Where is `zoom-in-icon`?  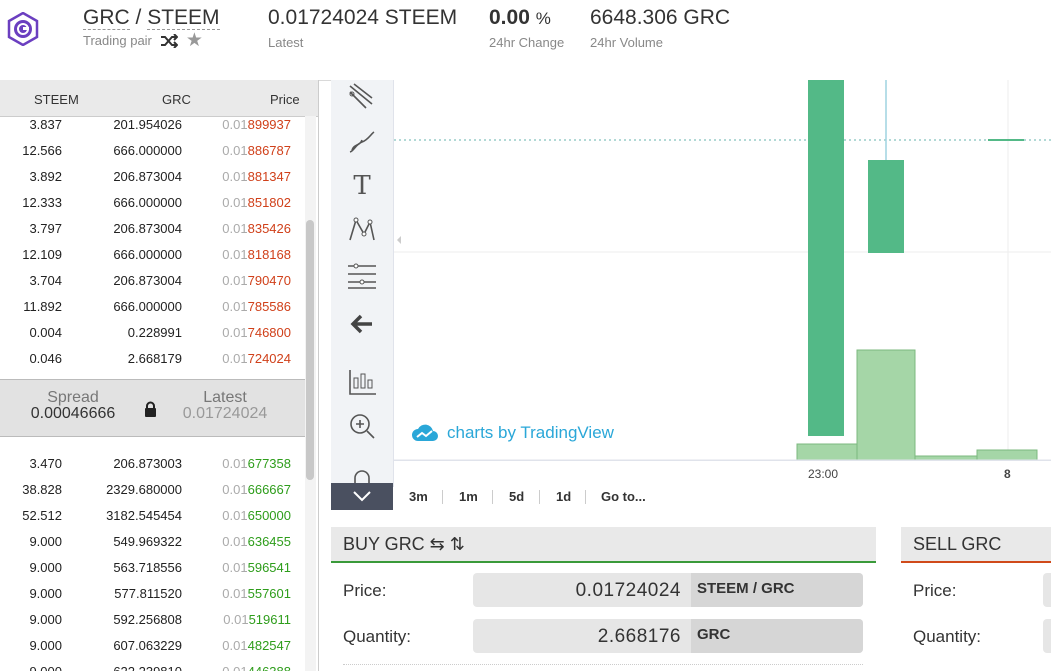
zoom-in-icon is located at coordinates (362, 426).